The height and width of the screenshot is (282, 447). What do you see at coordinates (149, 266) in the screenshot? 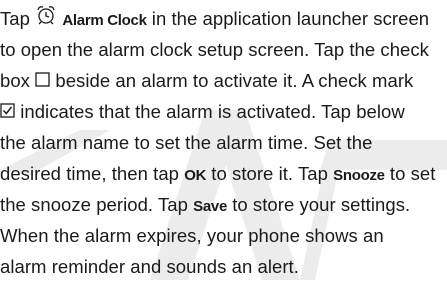
I see `text-line: alarm reminder and sounds an alert.` at bounding box center [149, 266].